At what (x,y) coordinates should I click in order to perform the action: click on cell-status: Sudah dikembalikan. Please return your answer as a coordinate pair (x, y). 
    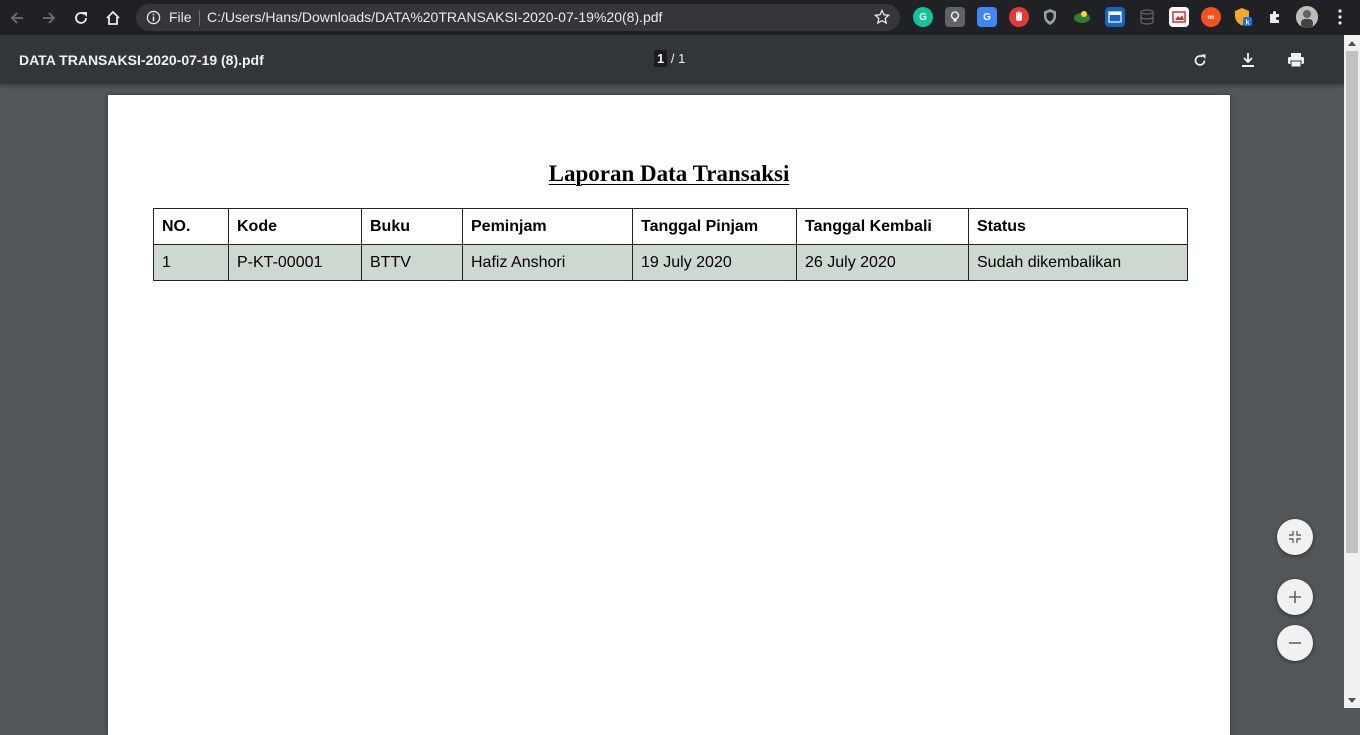
    Looking at the image, I should click on (1078, 262).